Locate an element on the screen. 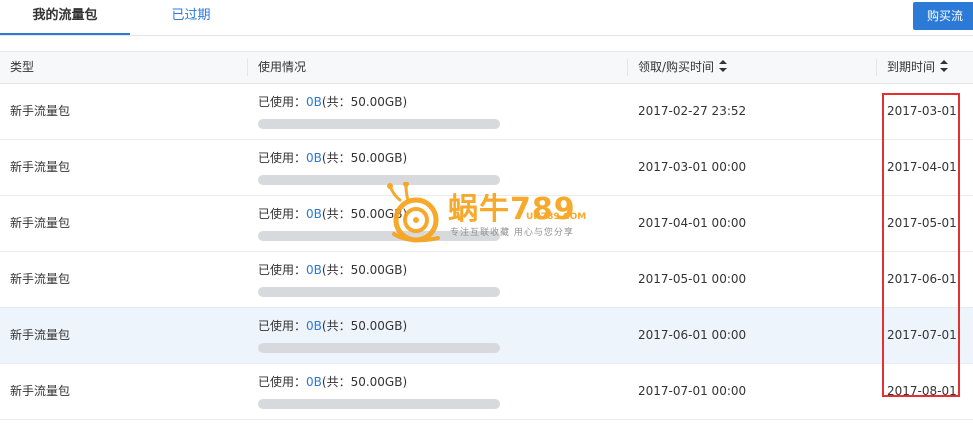  purchase-time: 2017-07-01 00:00 is located at coordinates (692, 391).